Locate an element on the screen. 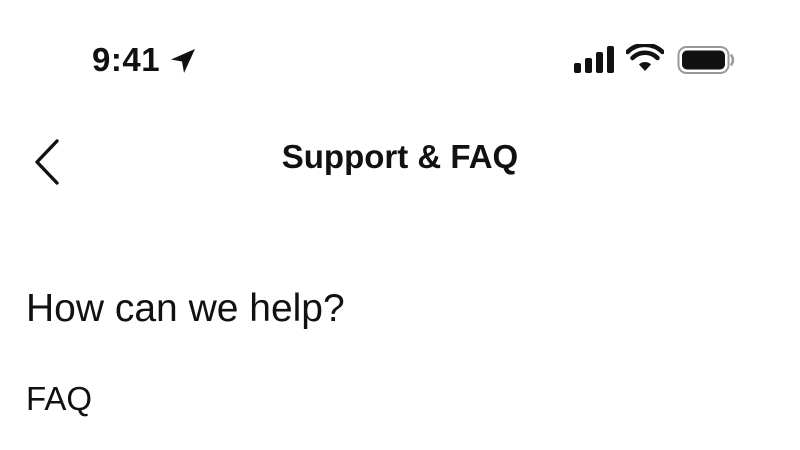 The width and height of the screenshot is (800, 450). back-button is located at coordinates (50, 159).